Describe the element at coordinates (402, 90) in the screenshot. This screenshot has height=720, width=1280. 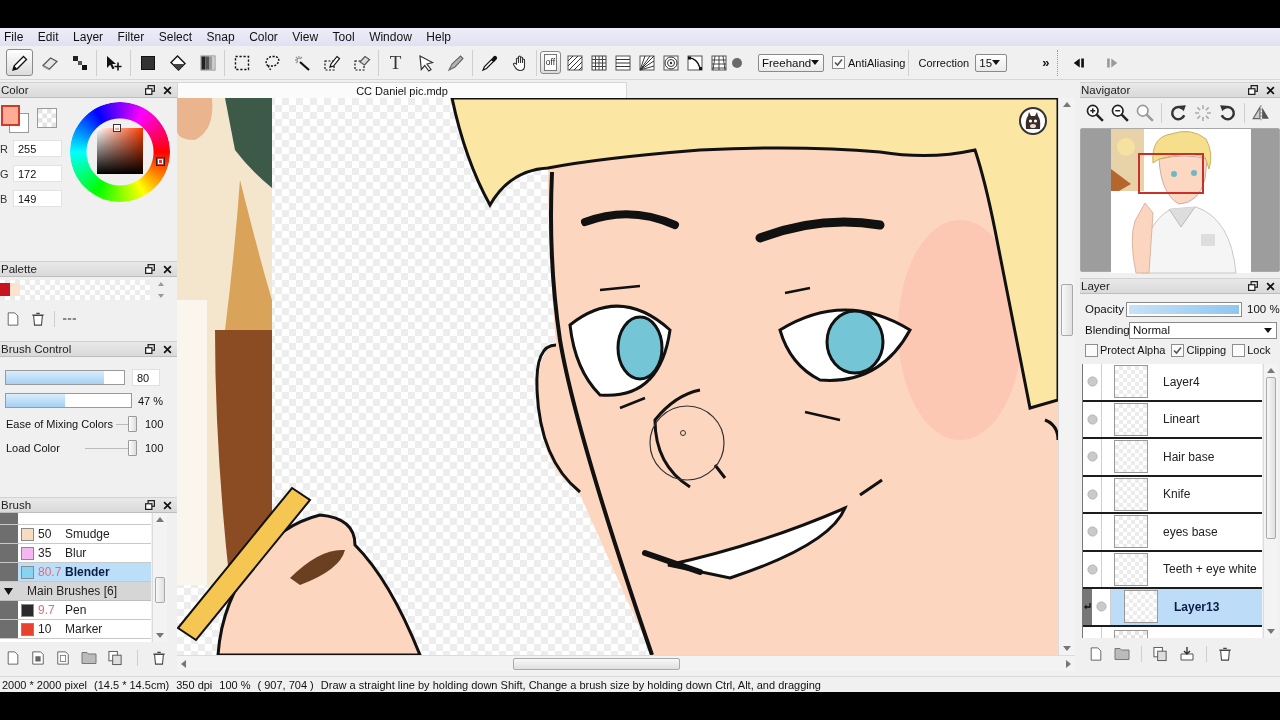
I see `document-tab: CC Daniel pic.mdp` at that location.